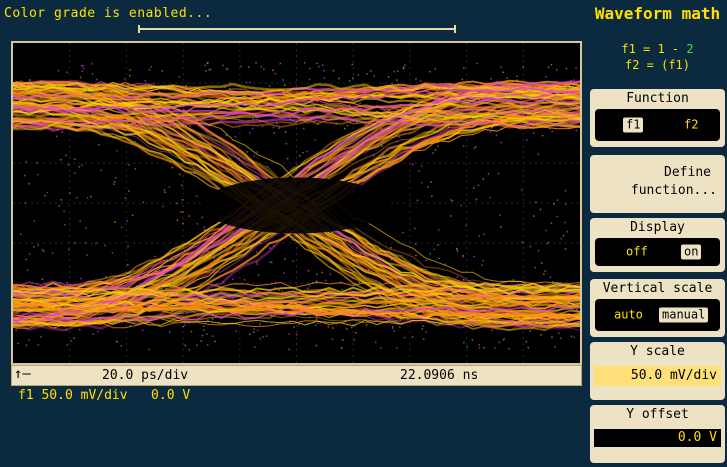 The height and width of the screenshot is (467, 727). I want to click on f1-definition: f1 = 1 - 2, so click(657, 49).